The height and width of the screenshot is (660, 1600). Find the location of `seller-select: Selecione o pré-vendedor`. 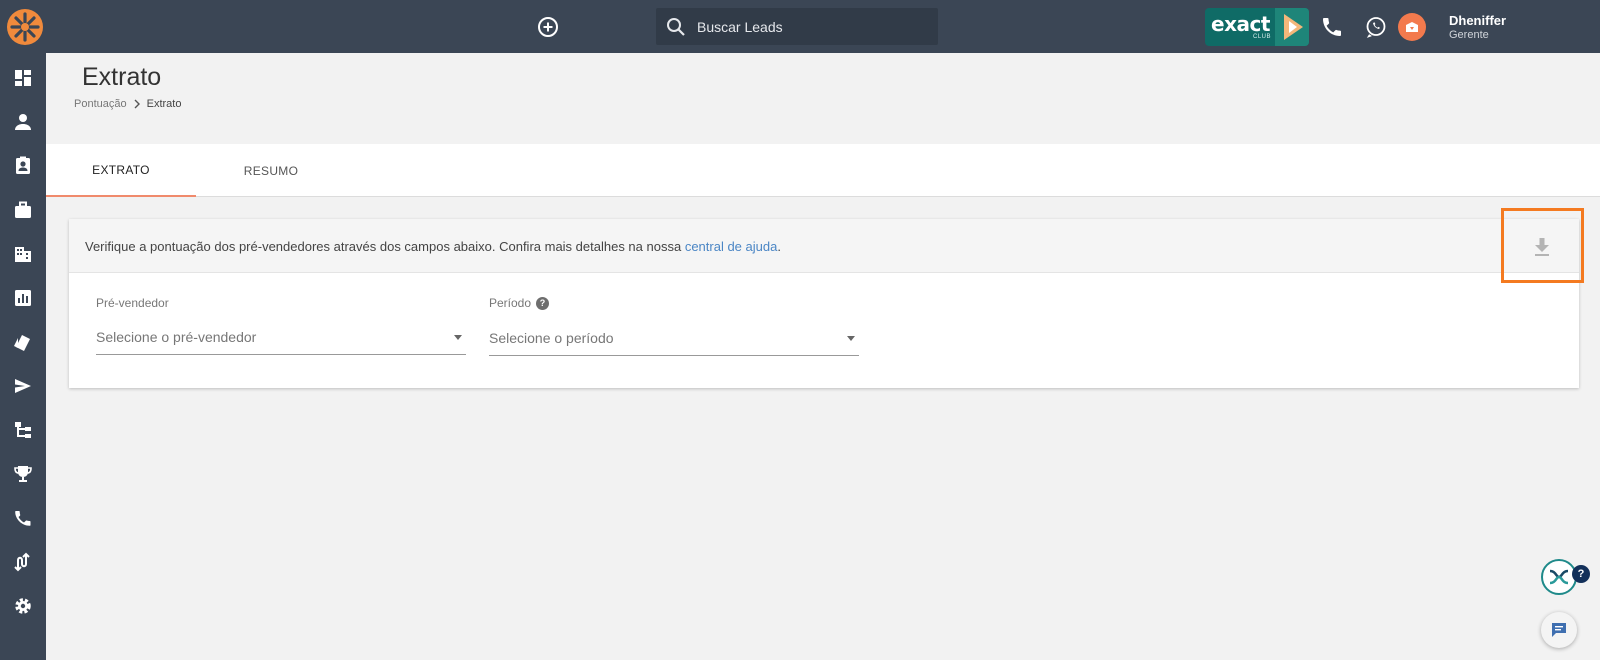

seller-select: Selecione o pré-vendedor is located at coordinates (281, 342).